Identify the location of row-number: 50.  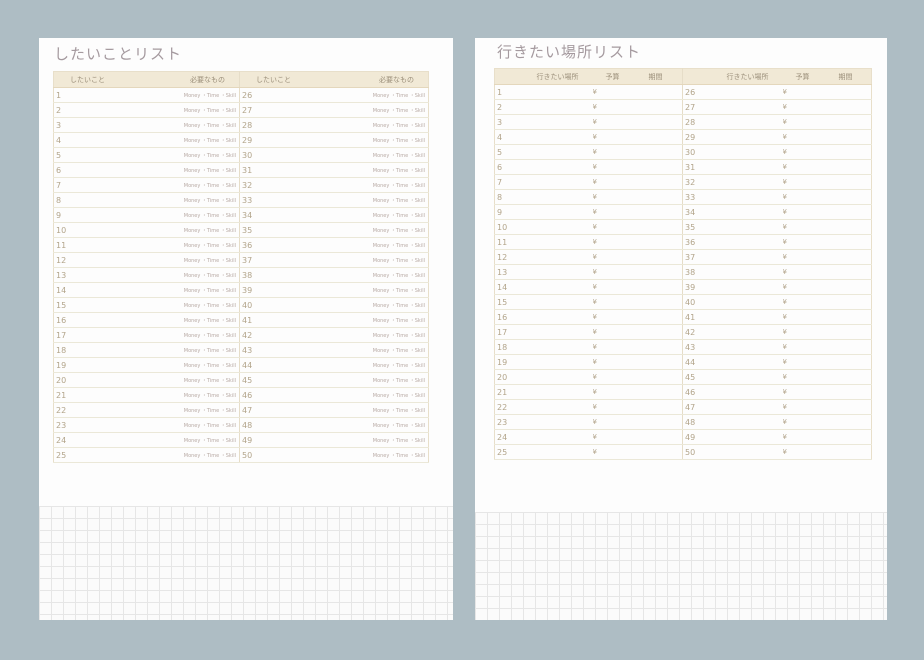
(305, 455).